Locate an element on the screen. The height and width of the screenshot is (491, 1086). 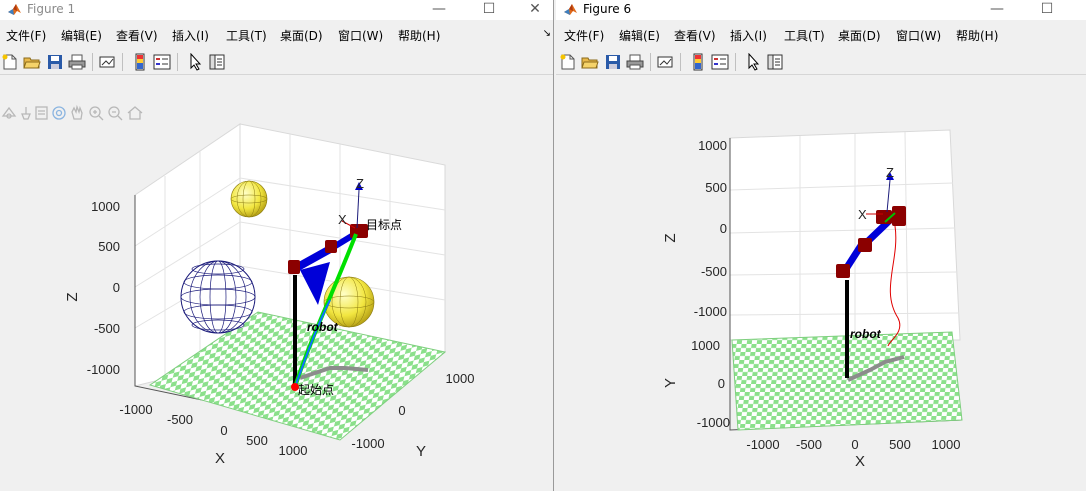
y-tick: 0 is located at coordinates (721, 383).